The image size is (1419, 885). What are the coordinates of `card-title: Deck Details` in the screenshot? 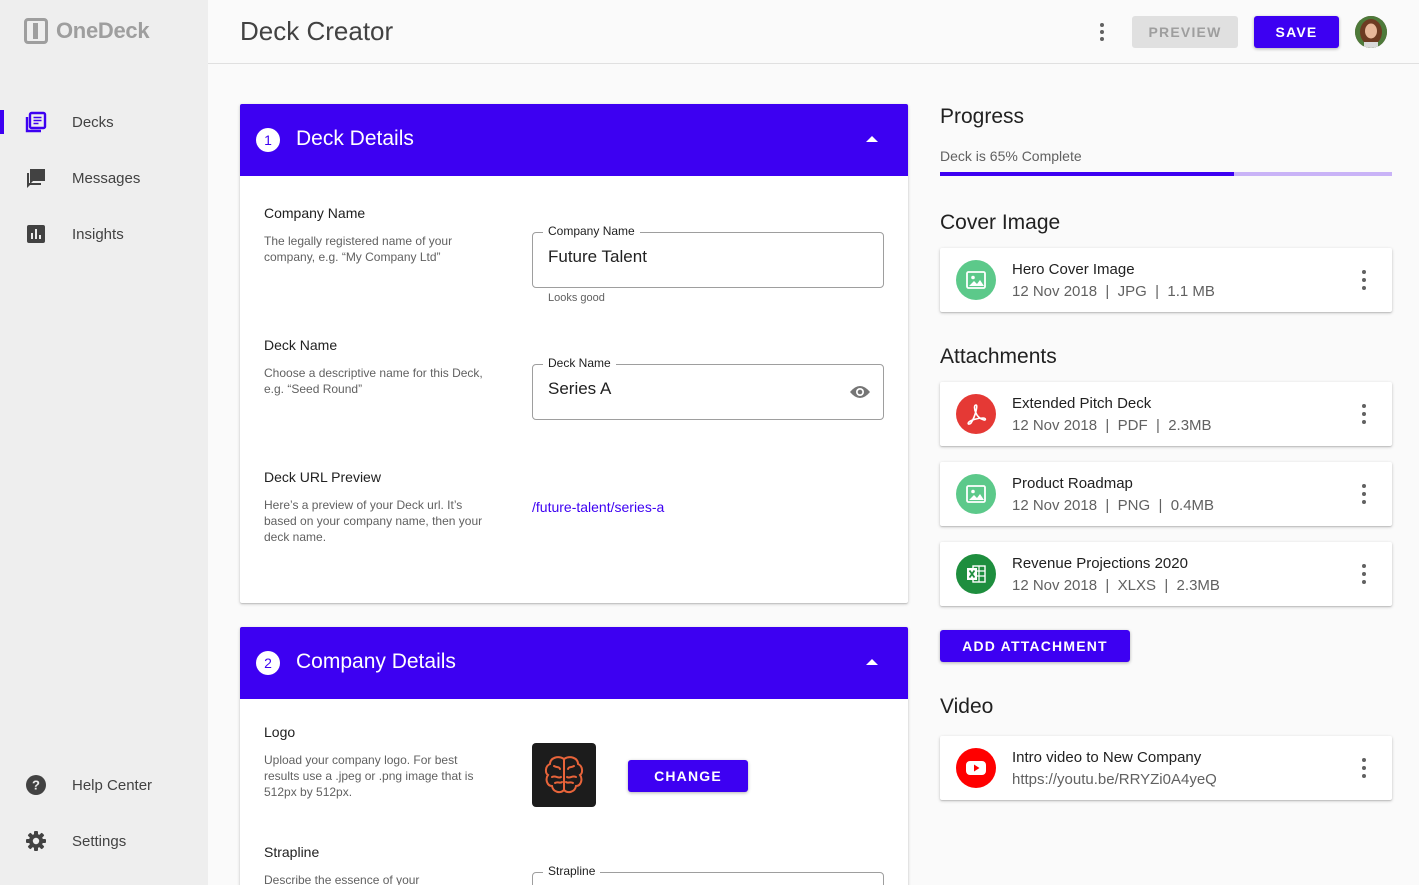 It's located at (355, 138).